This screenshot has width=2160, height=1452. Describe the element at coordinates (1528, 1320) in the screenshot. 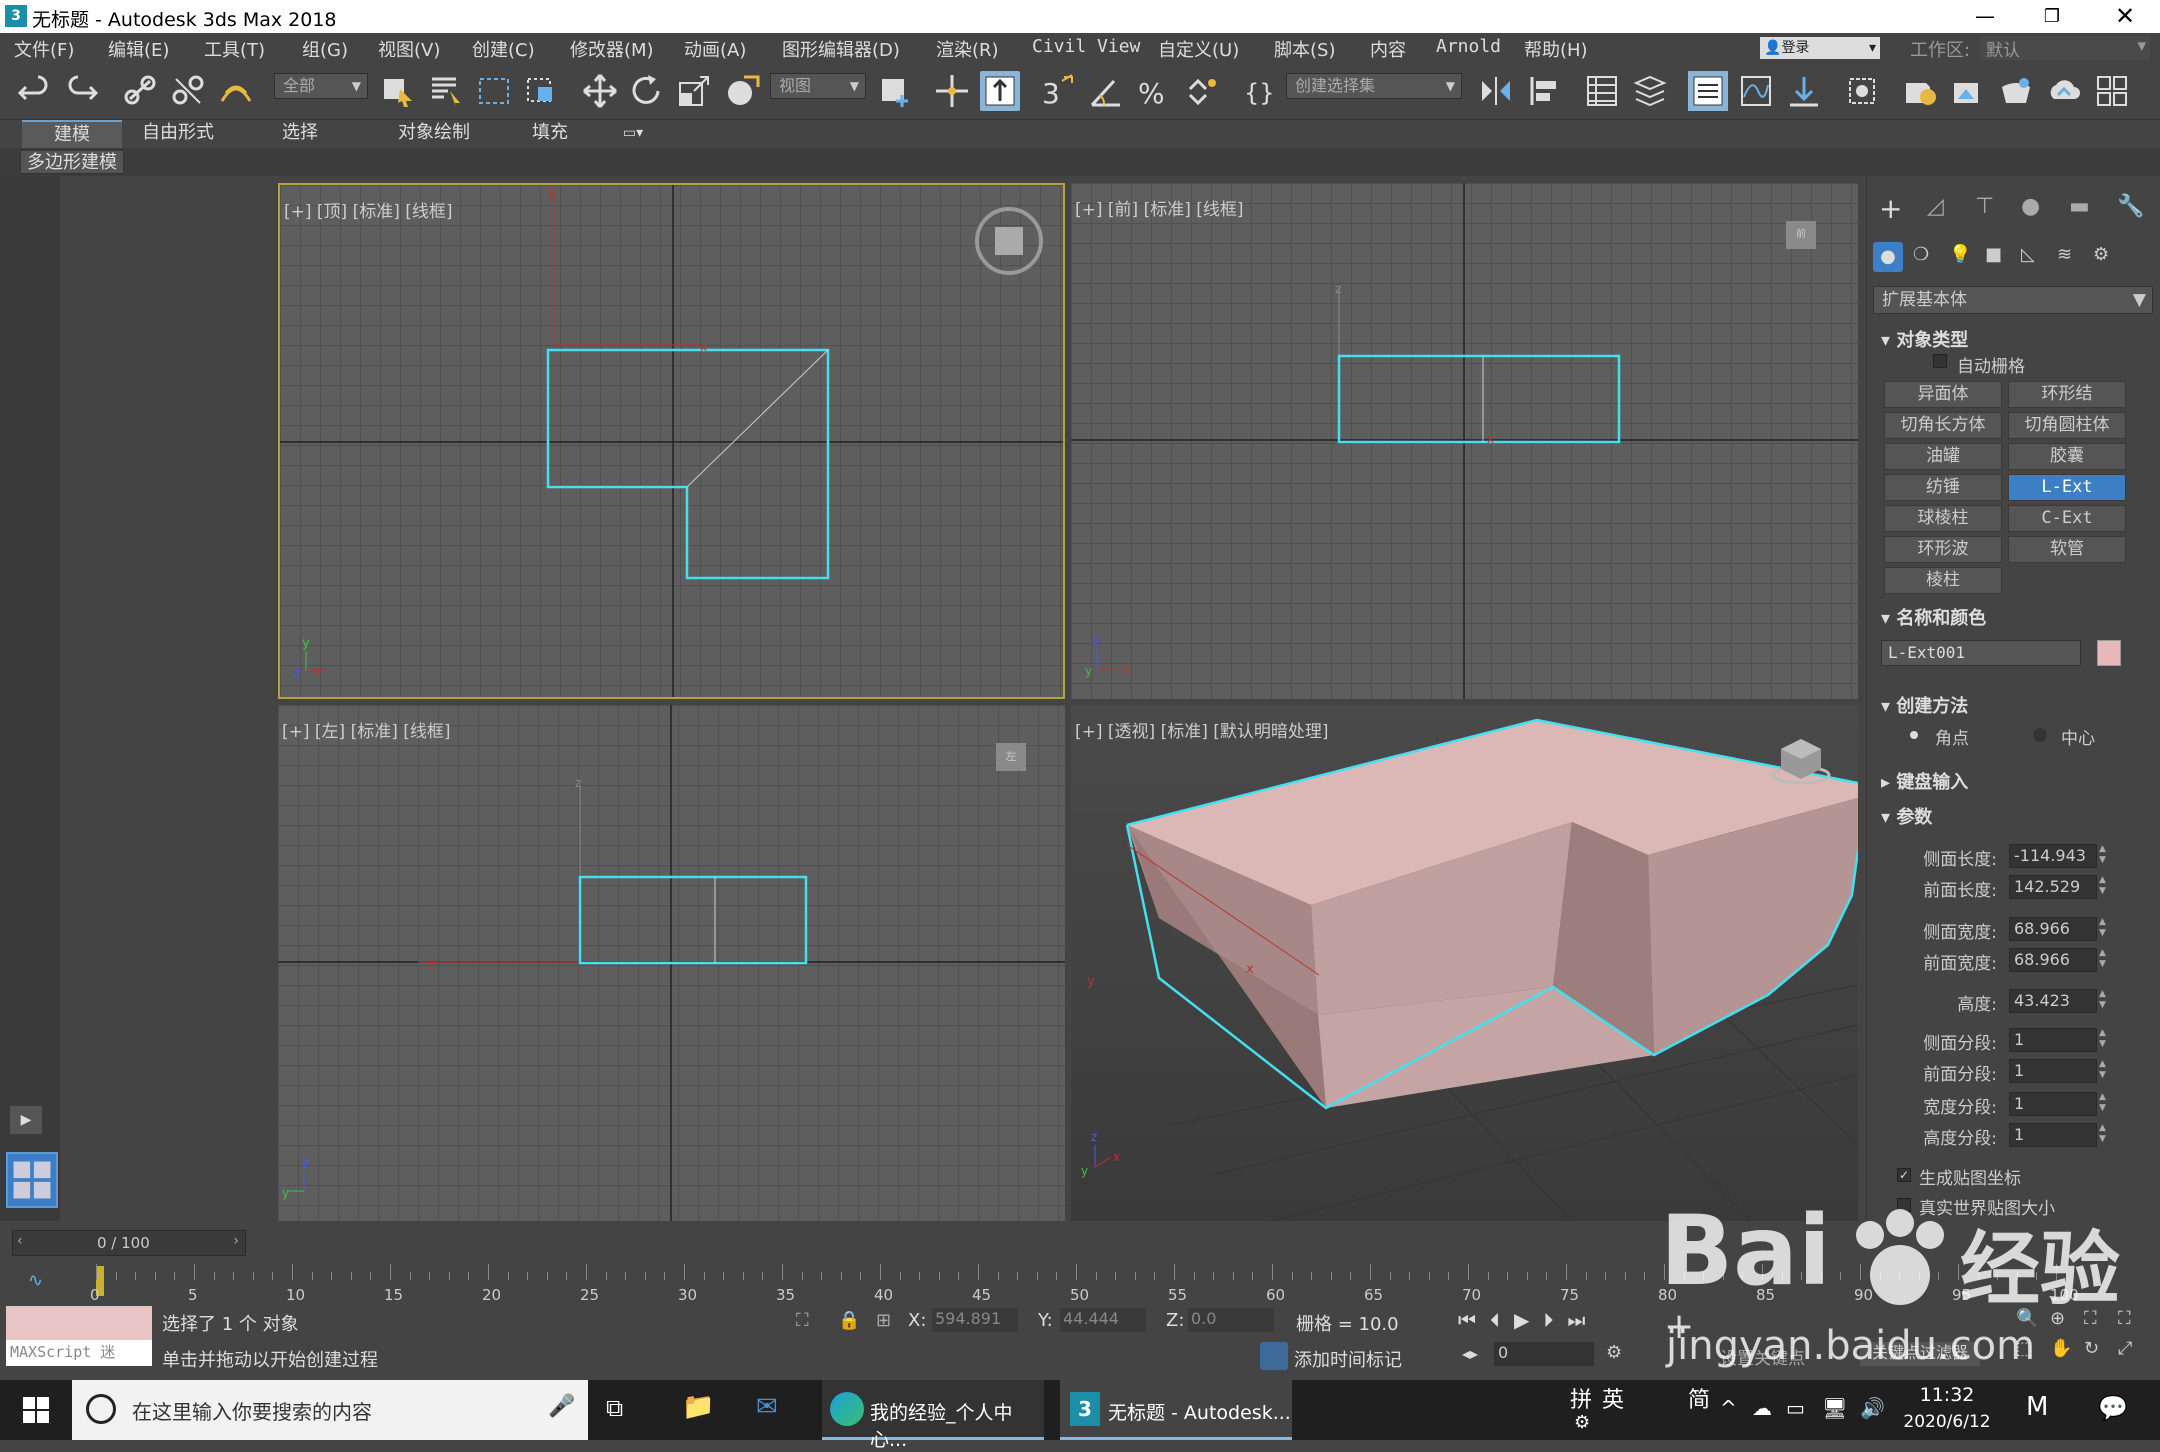

I see `play-icon: ▶` at that location.